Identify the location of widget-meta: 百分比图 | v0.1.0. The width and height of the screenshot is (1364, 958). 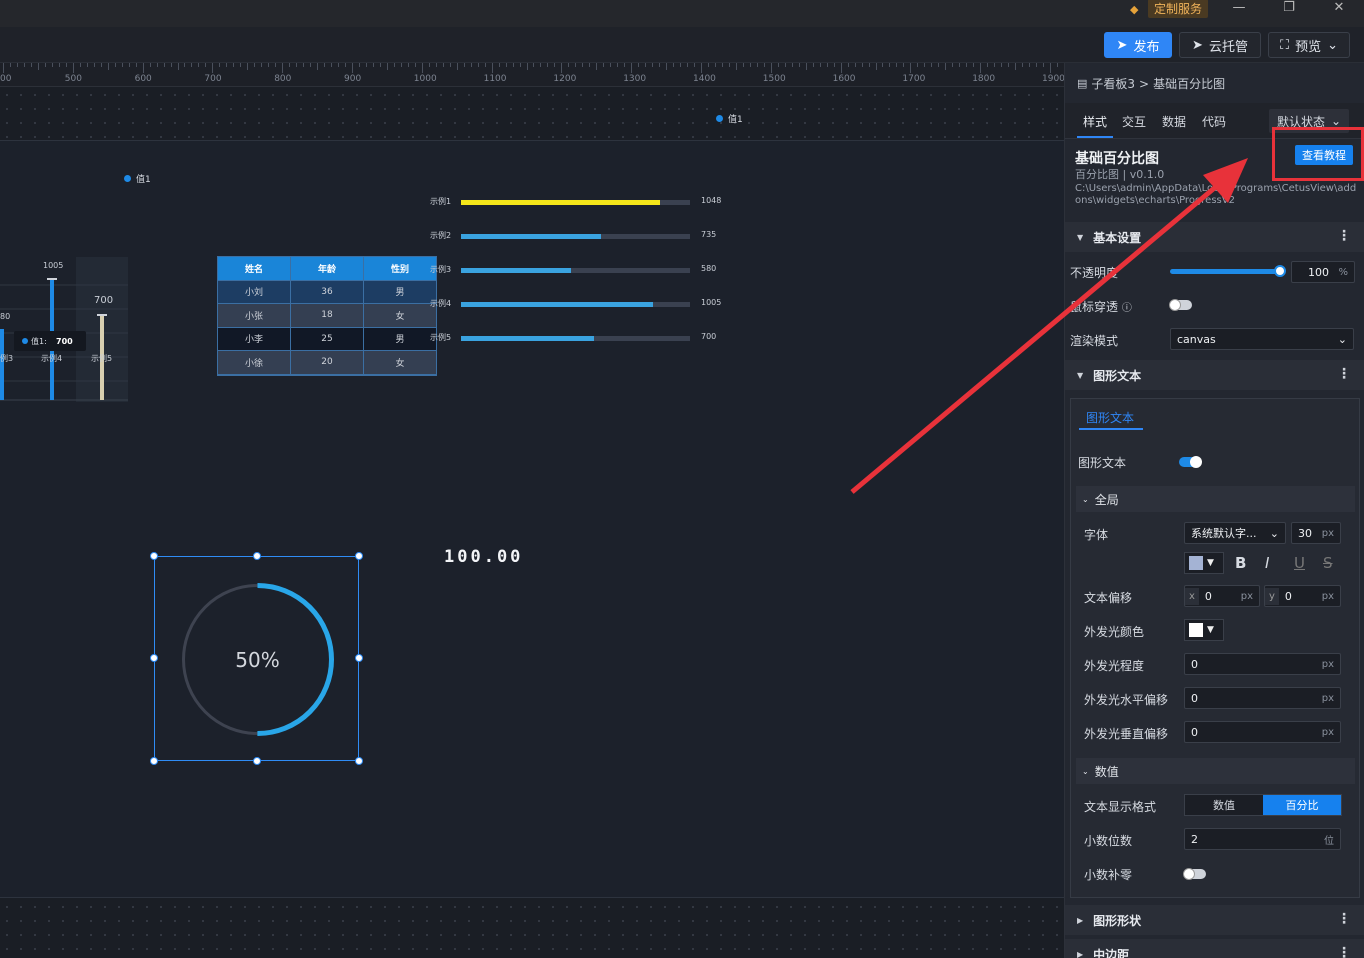
(1120, 174).